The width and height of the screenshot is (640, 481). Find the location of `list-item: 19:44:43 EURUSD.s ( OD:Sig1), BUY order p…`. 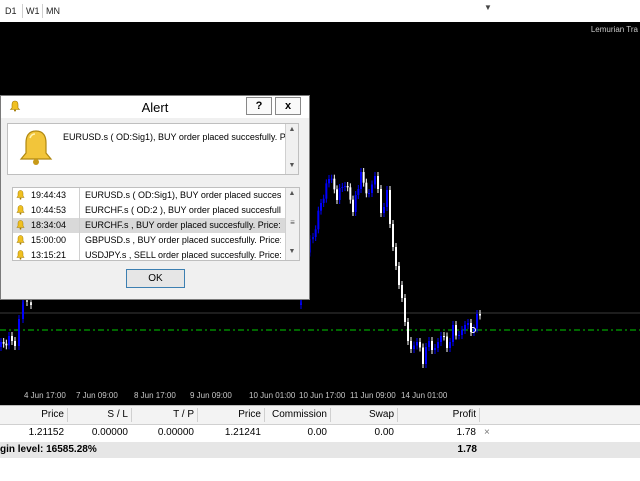

list-item: 19:44:43 EURUSD.s ( OD:Sig1), BUY order p… is located at coordinates (149, 195).